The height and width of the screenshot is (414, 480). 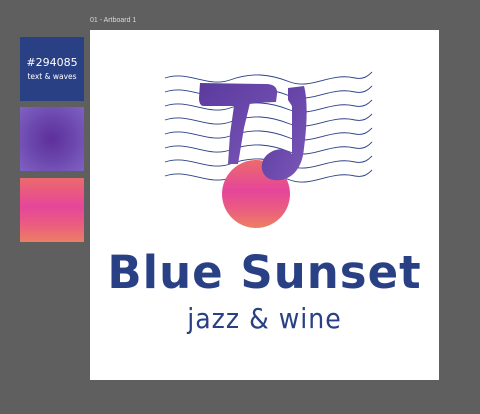 I want to click on swatch-hex-code: #294085, so click(x=52, y=62).